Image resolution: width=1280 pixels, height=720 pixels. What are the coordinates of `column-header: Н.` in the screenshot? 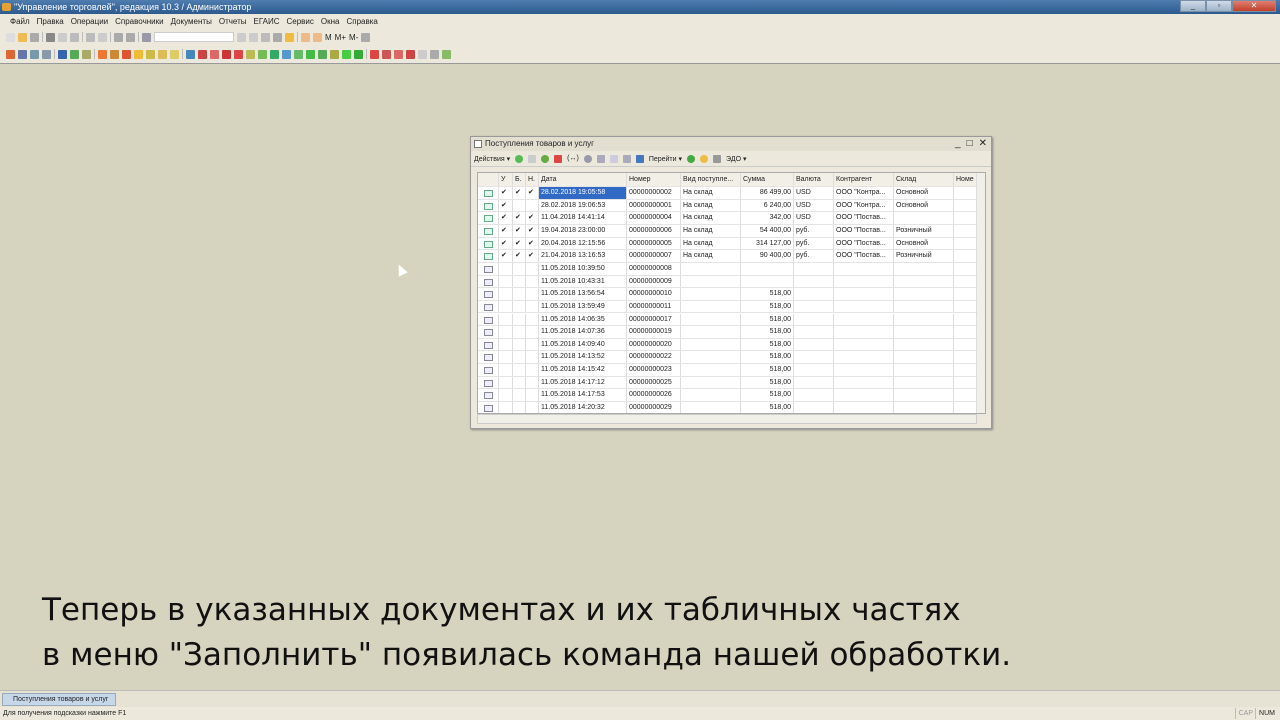 It's located at (532, 179).